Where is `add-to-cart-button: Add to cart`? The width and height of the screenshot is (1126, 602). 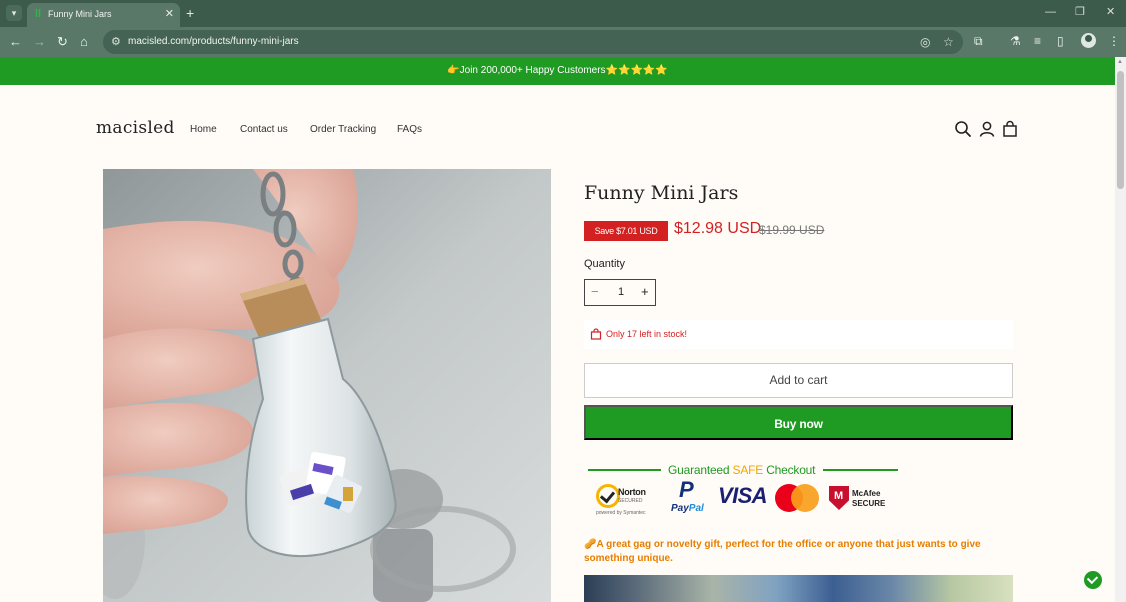
add-to-cart-button: Add to cart is located at coordinates (798, 380).